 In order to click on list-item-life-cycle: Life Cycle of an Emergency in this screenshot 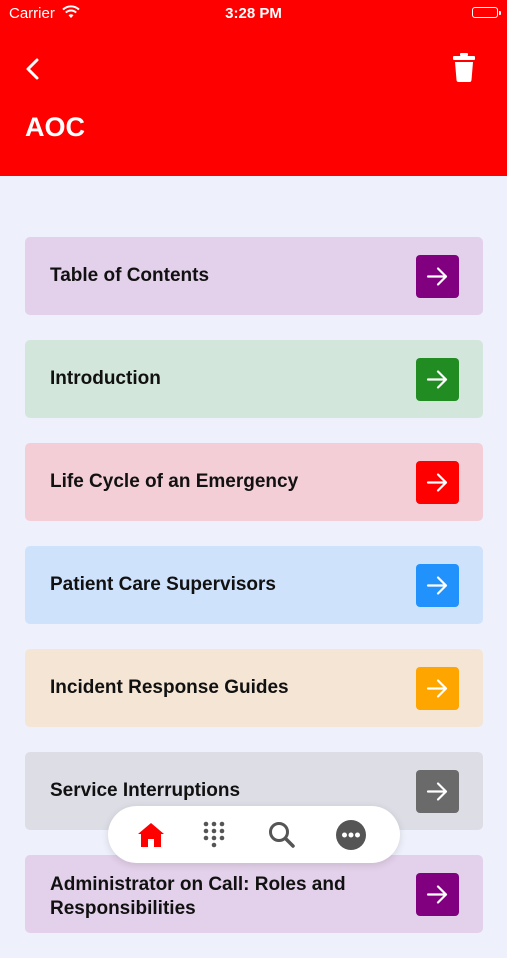, I will do `click(254, 482)`.